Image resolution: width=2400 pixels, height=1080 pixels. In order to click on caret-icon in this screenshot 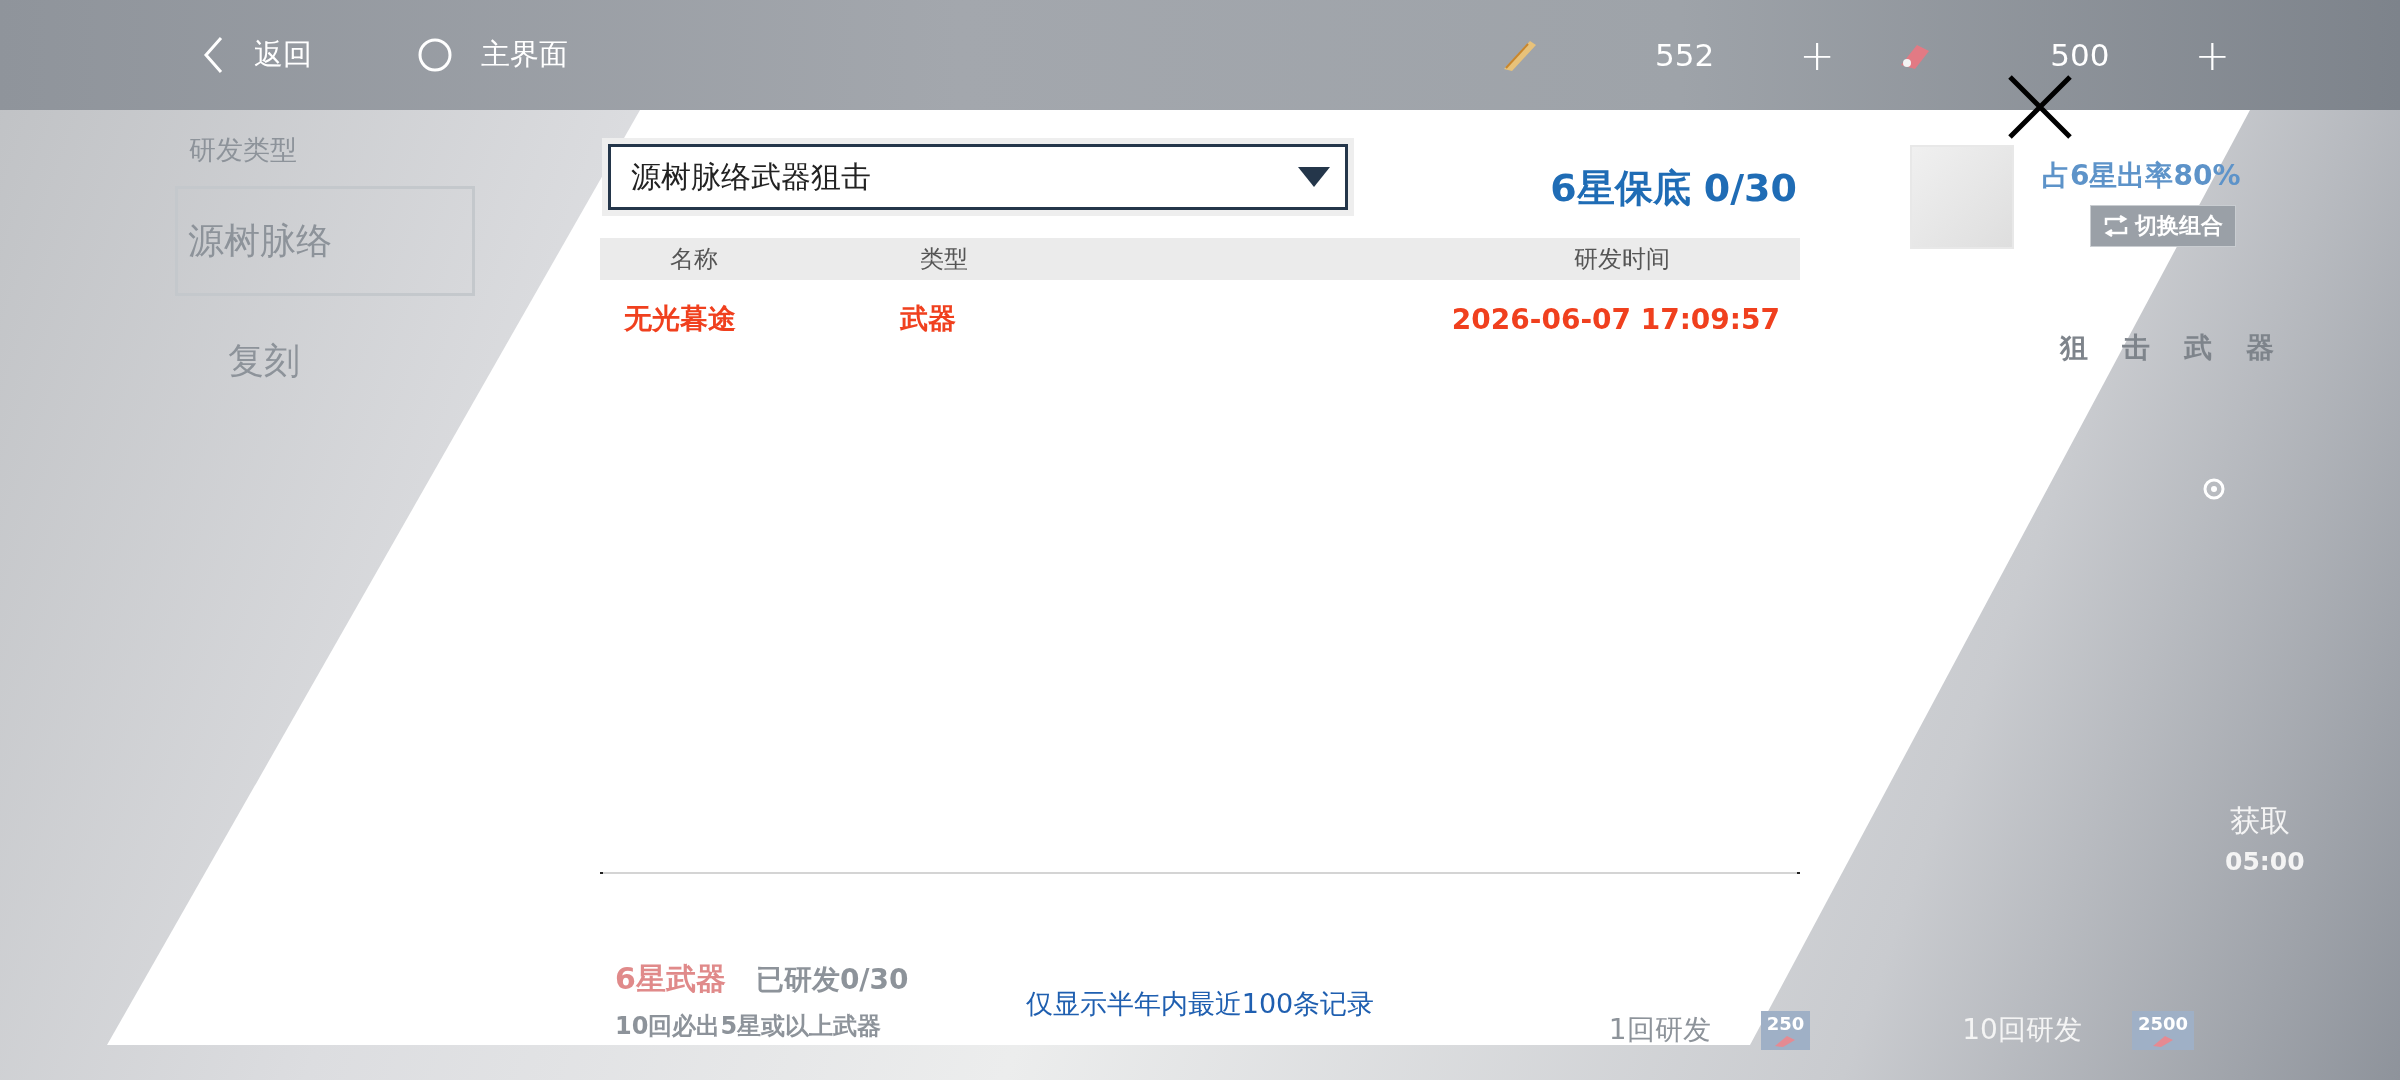, I will do `click(1314, 177)`.